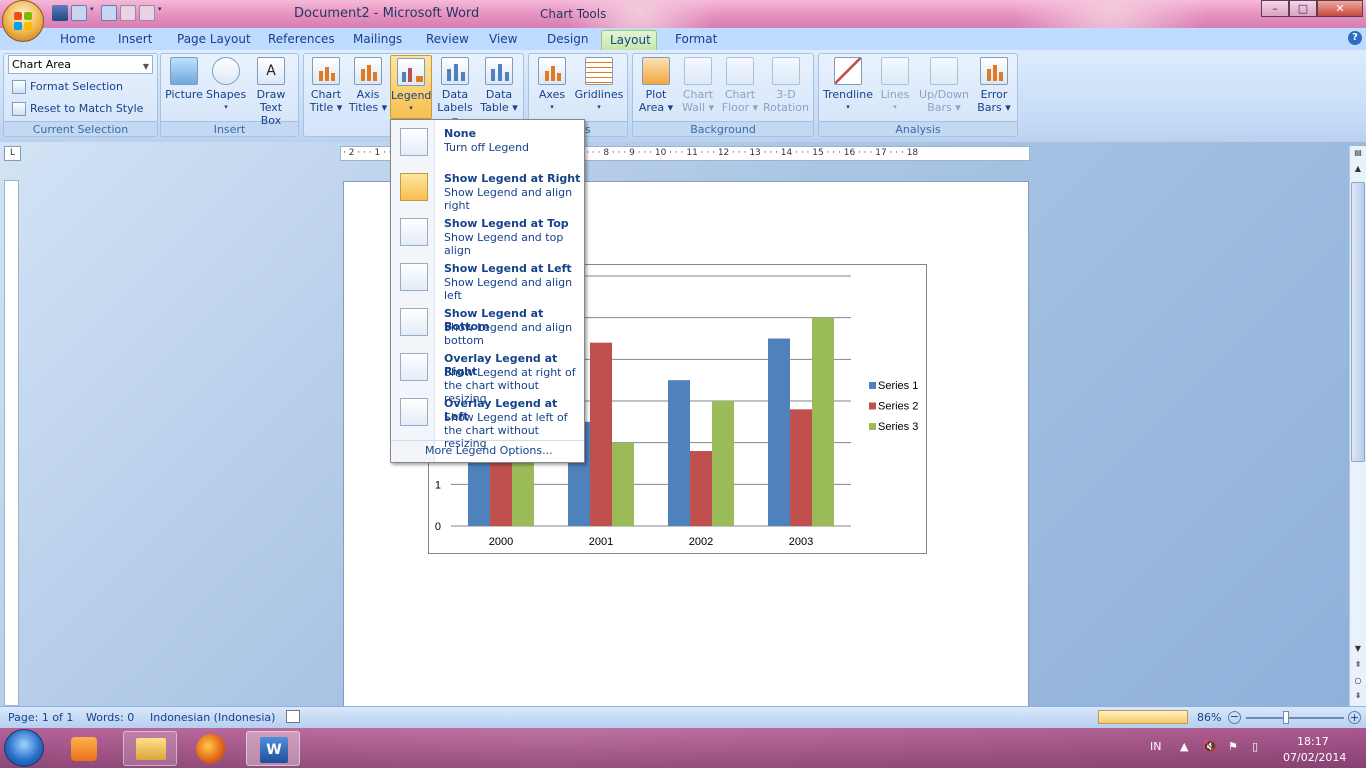 The height and width of the screenshot is (768, 1366). I want to click on group-label-analysis: Analysis, so click(918, 128).